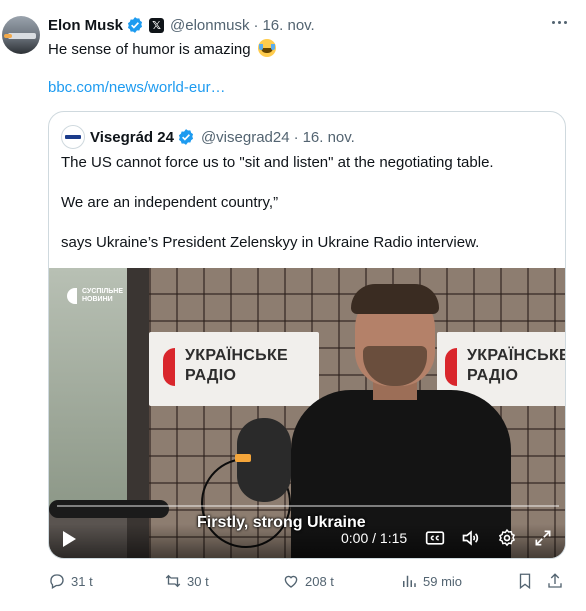 The width and height of the screenshot is (586, 611). I want to click on quoted-author-name: Visegrád 24, so click(132, 137).